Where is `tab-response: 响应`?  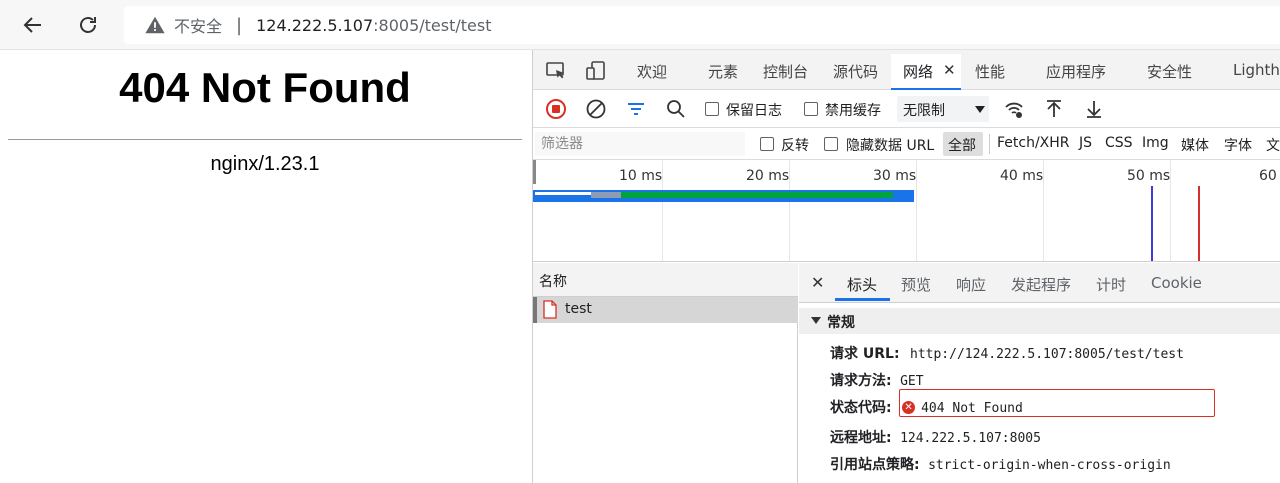
tab-response: 响应 is located at coordinates (971, 284).